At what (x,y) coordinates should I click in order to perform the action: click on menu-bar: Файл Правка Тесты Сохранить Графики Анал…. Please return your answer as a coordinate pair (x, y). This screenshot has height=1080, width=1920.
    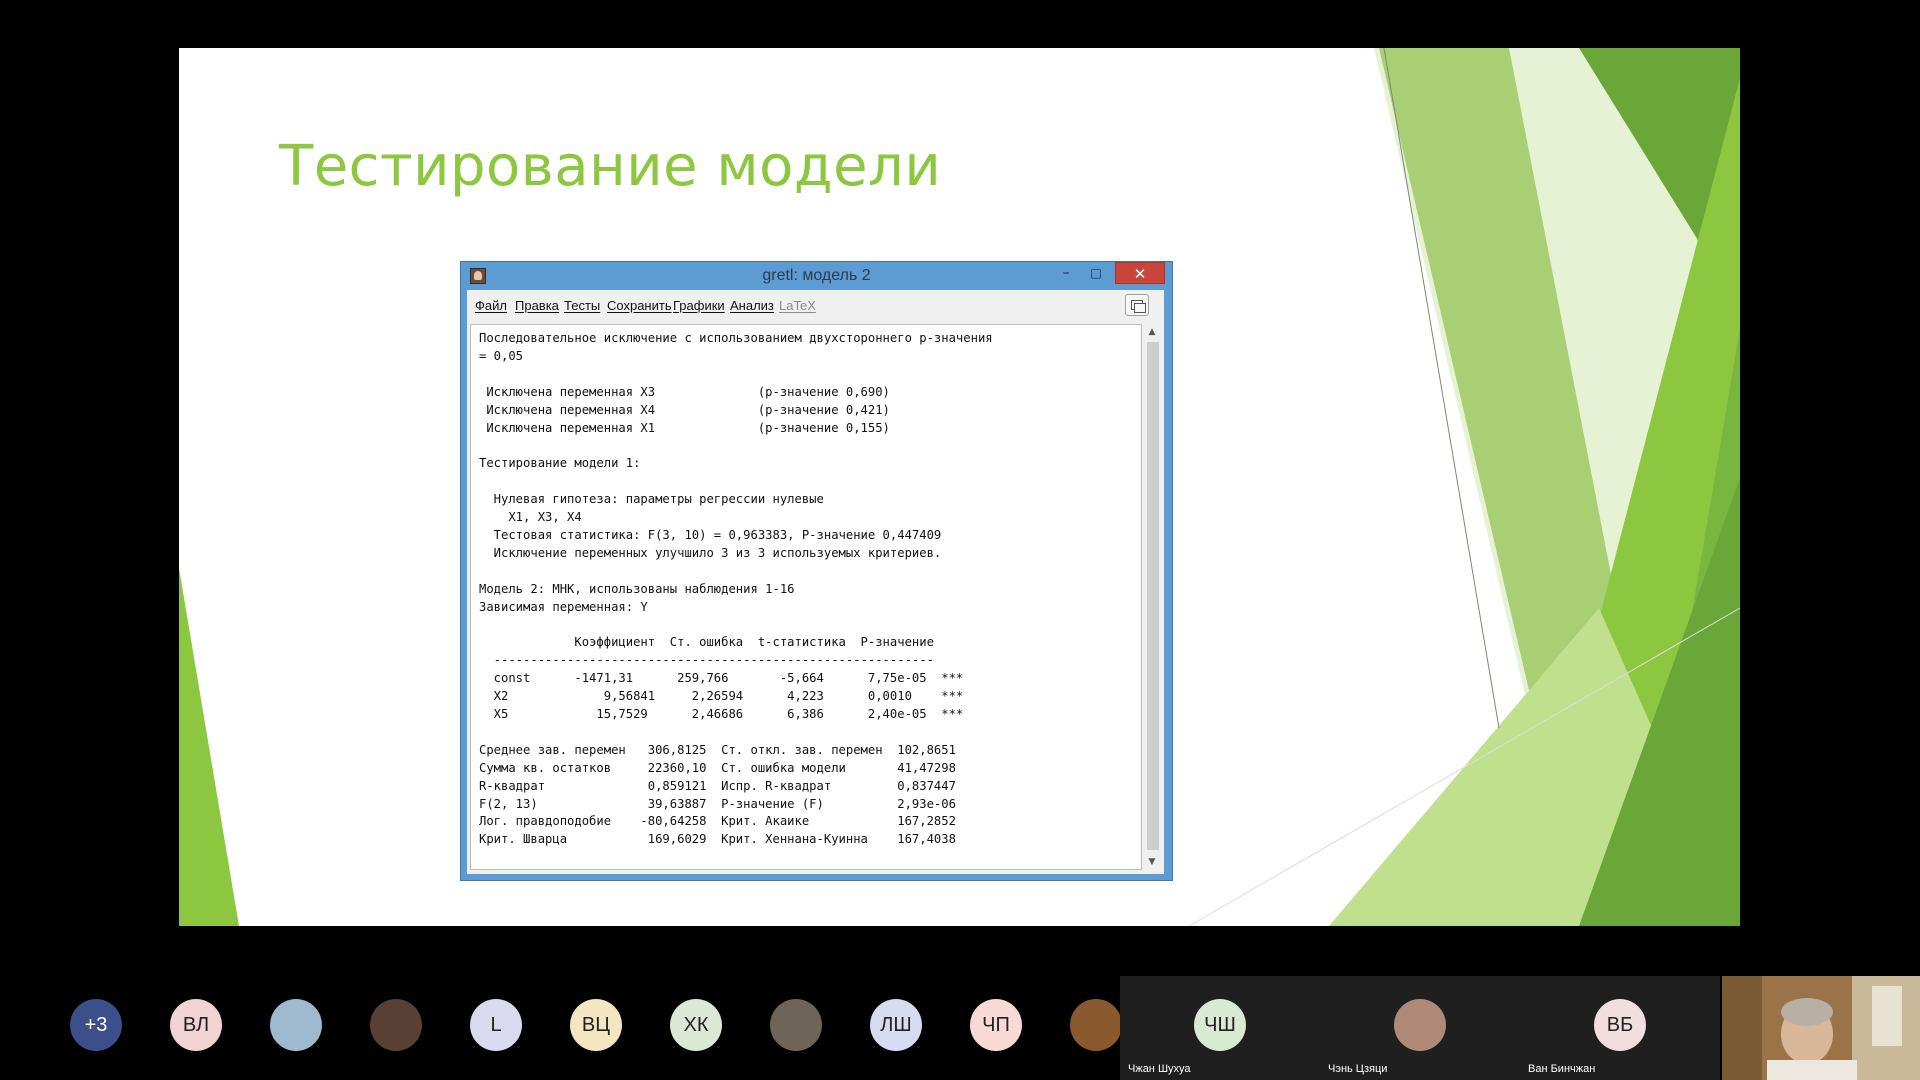
    Looking at the image, I should click on (815, 305).